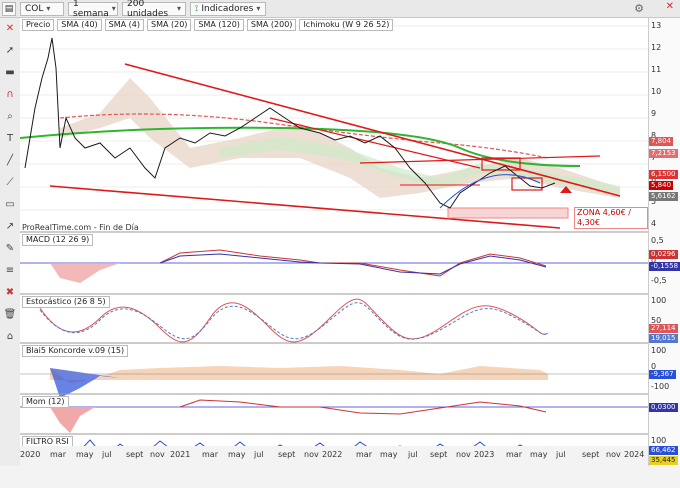 Image resolution: width=680 pixels, height=488 pixels. Describe the element at coordinates (10, 270) in the screenshot. I see `fibonacci-icon: ≡` at that location.